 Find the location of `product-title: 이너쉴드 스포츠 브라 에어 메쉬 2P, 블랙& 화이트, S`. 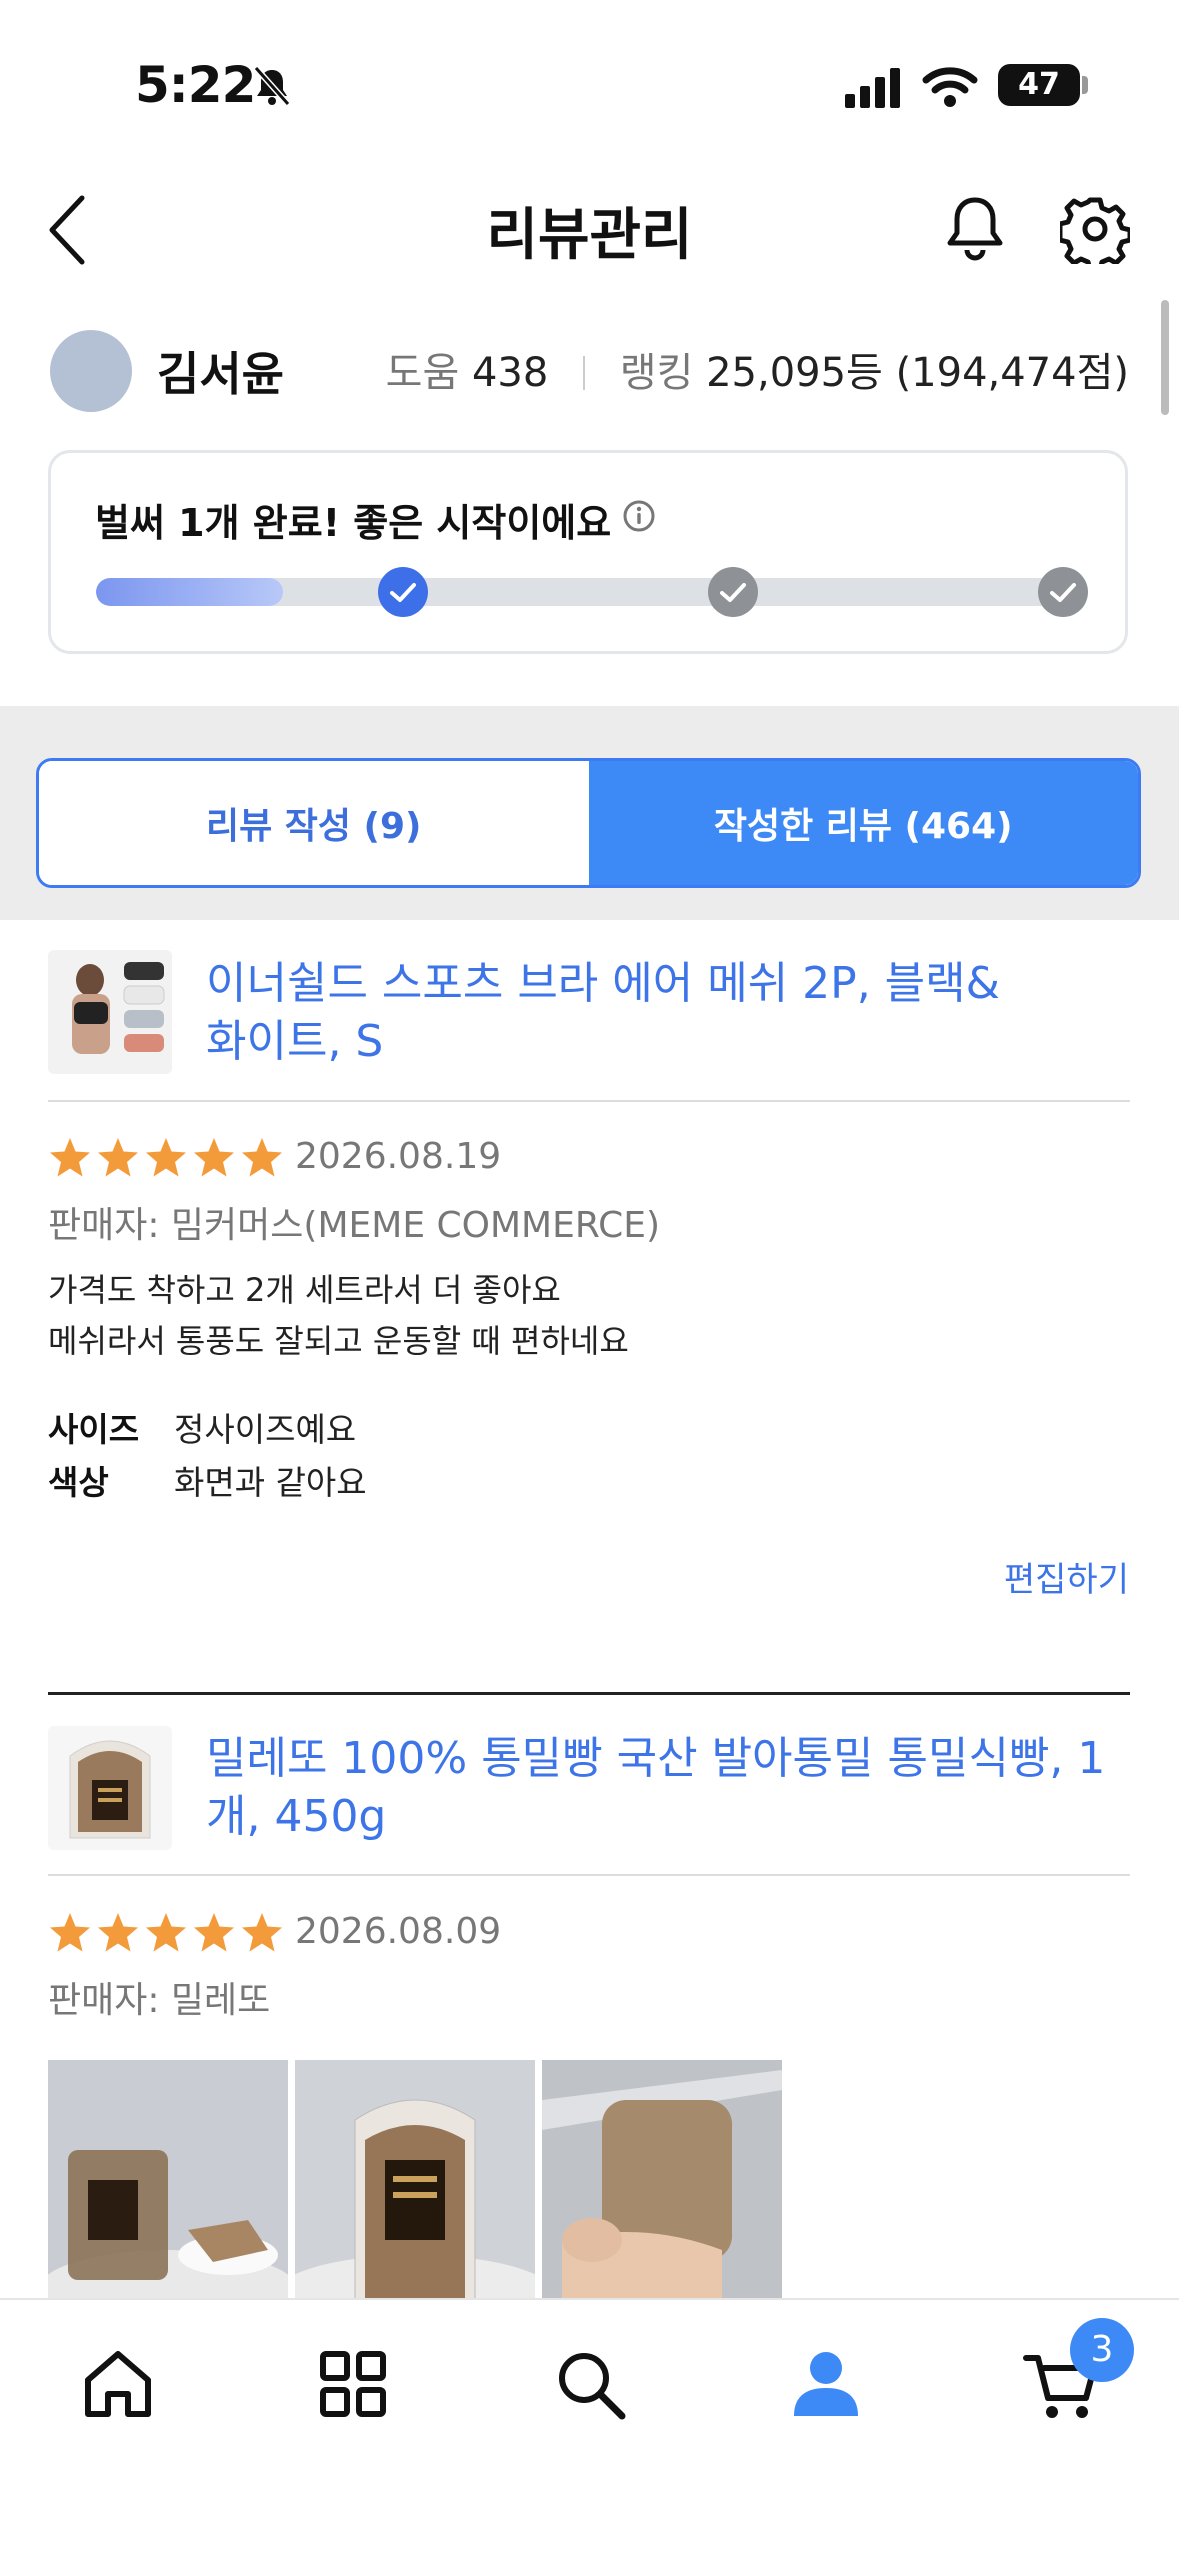

product-title: 이너쉴드 스포츠 브라 에어 메쉬 2P, 블랙& 화이트, S is located at coordinates (666, 1013).